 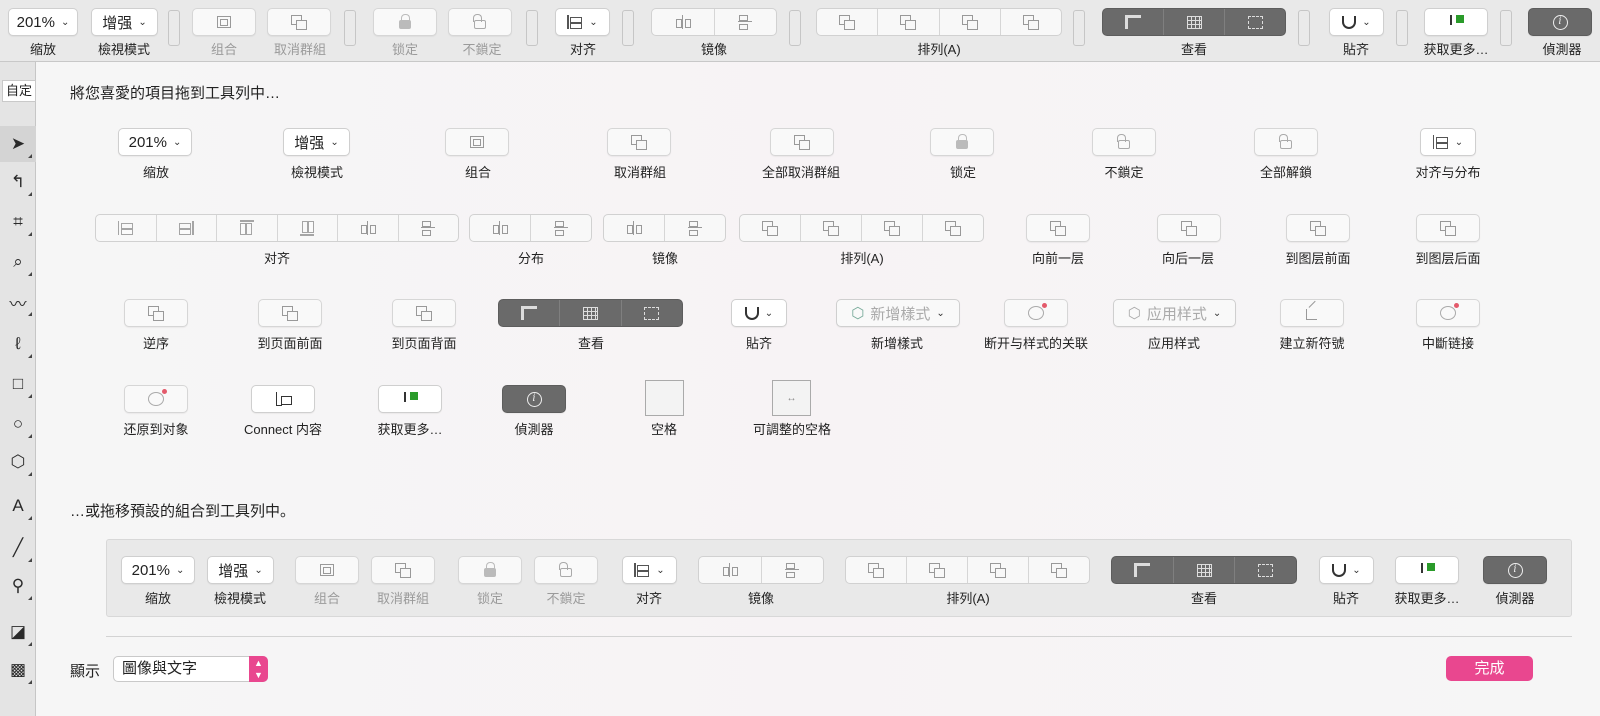 I want to click on group-button, so click(x=224, y=22).